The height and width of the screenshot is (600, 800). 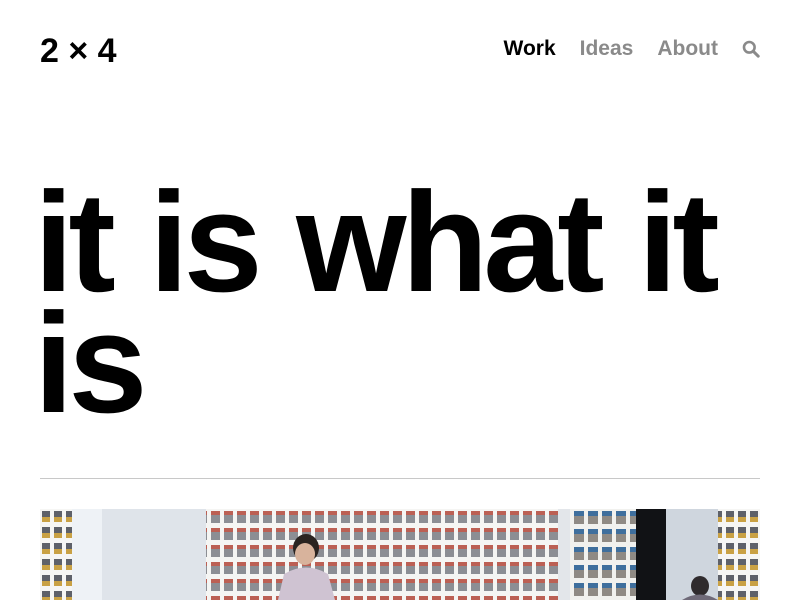 I want to click on project-photo, so click(x=400, y=554).